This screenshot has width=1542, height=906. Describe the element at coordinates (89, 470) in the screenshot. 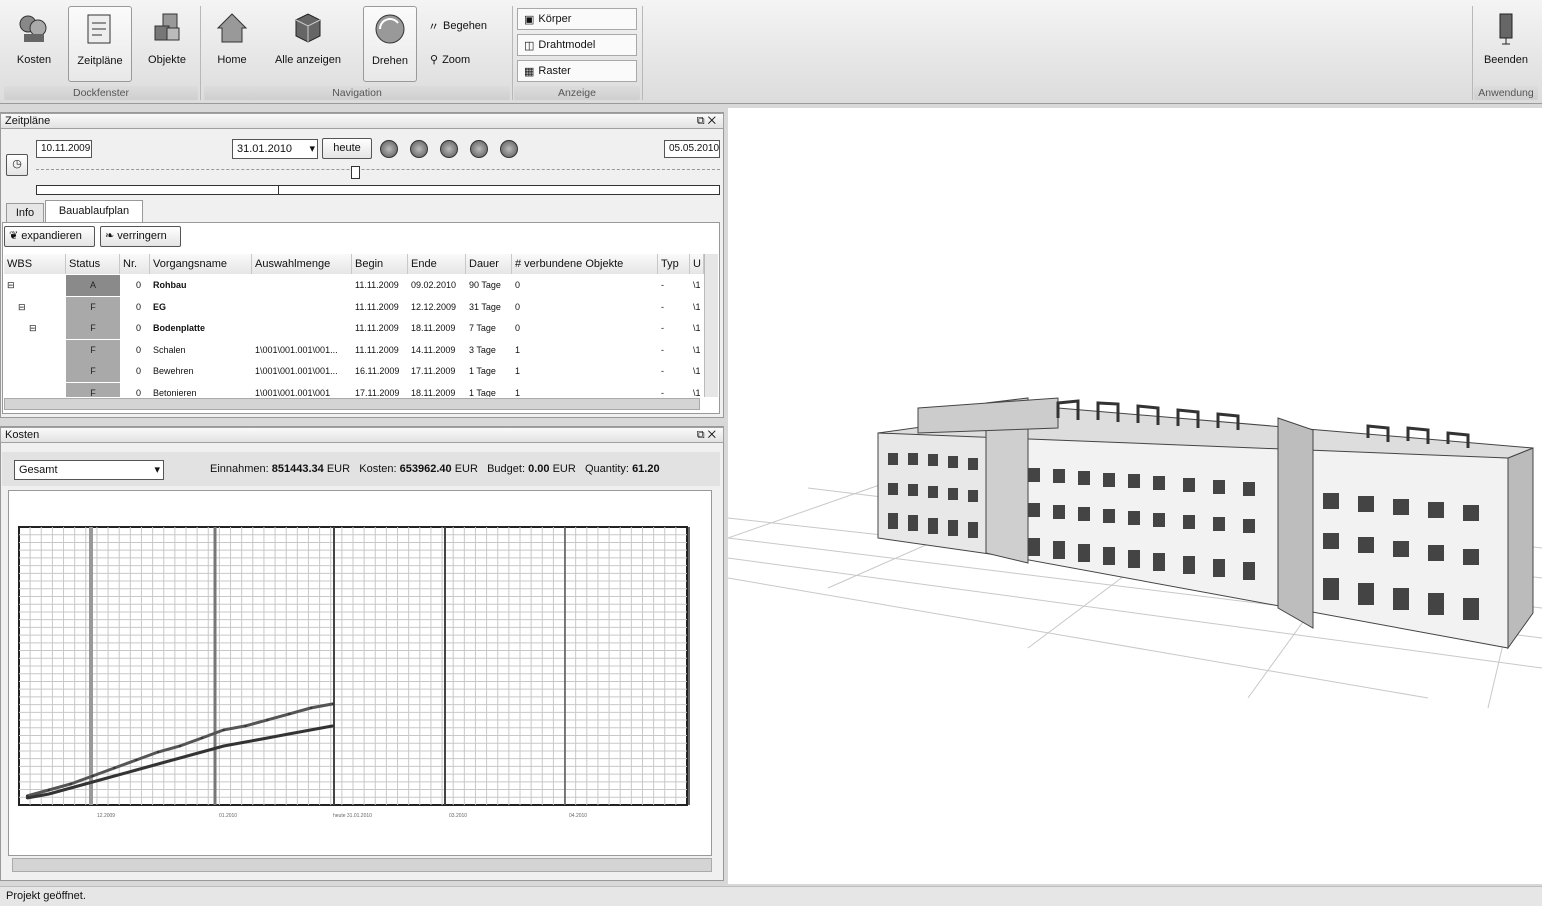

I see `cost-type-select: Gesamt ▾` at that location.